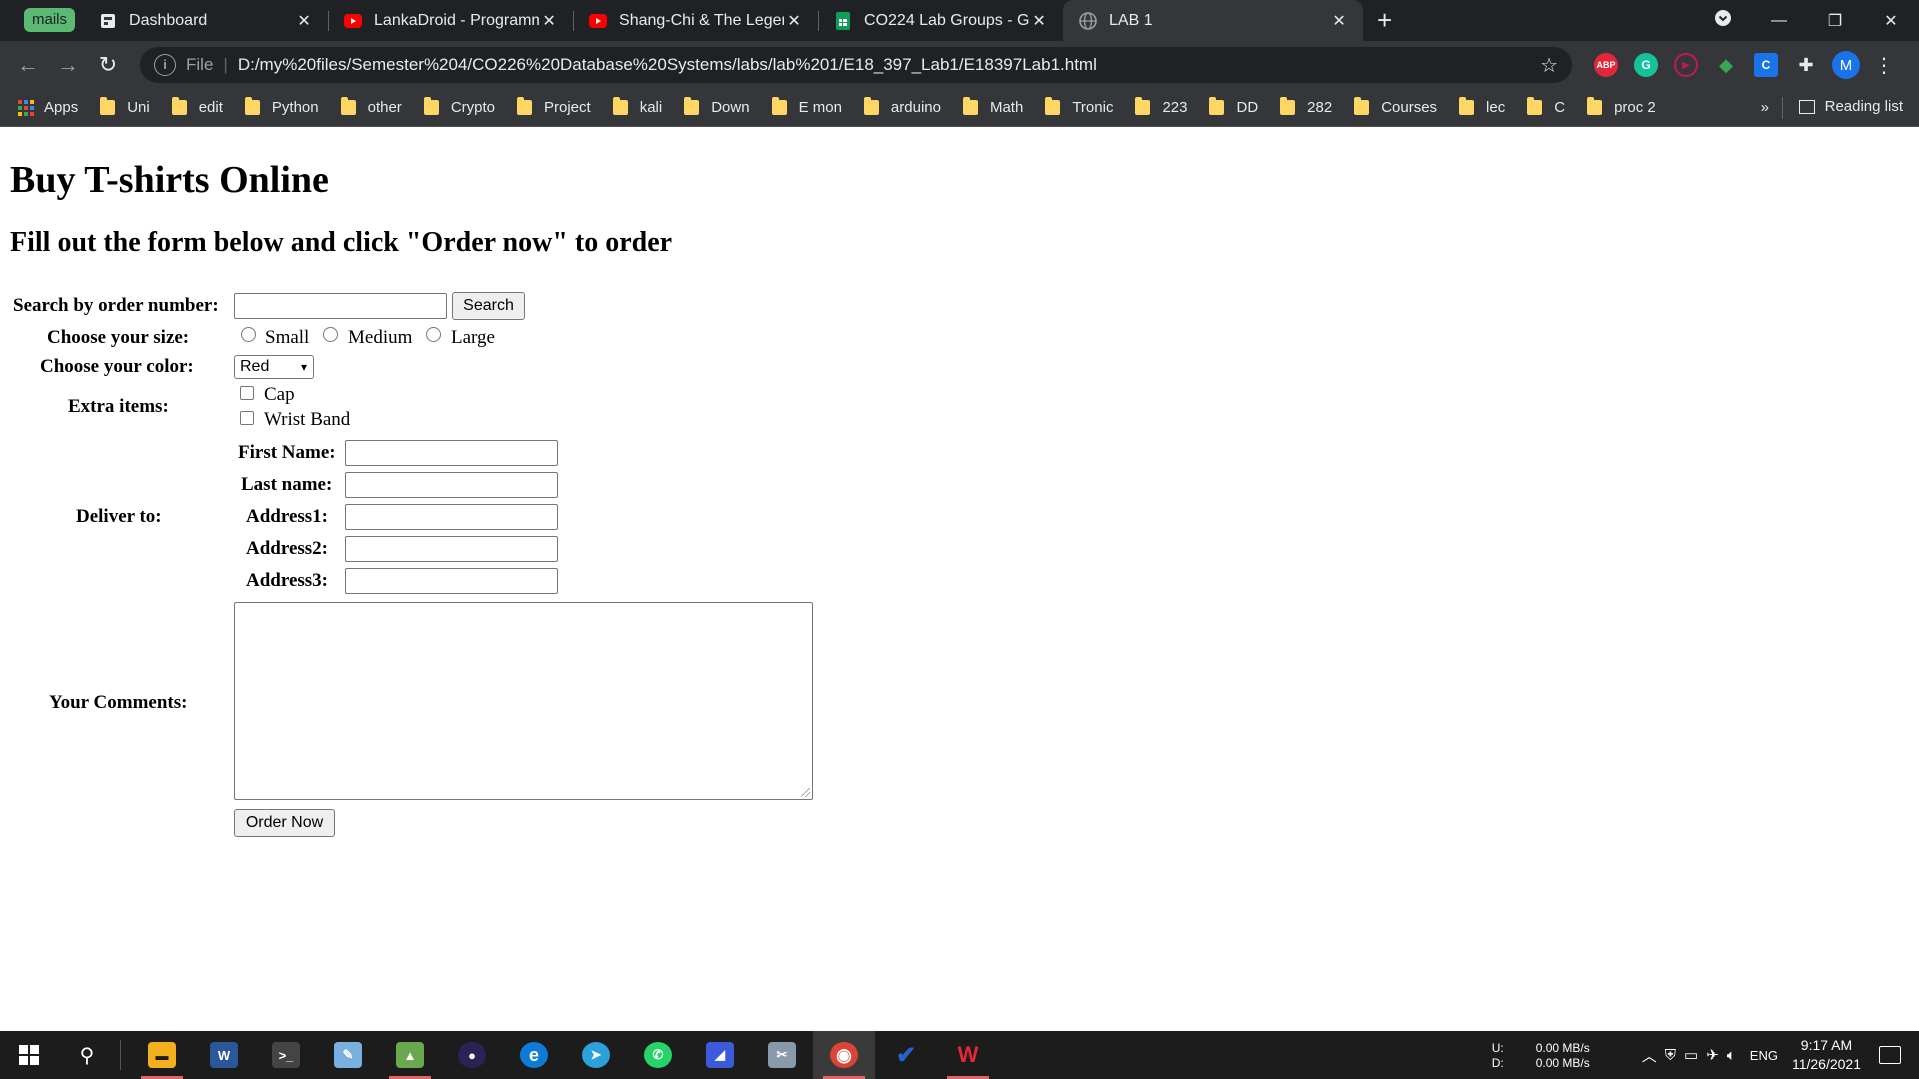 This screenshot has height=1079, width=1919. I want to click on search-input, so click(340, 306).